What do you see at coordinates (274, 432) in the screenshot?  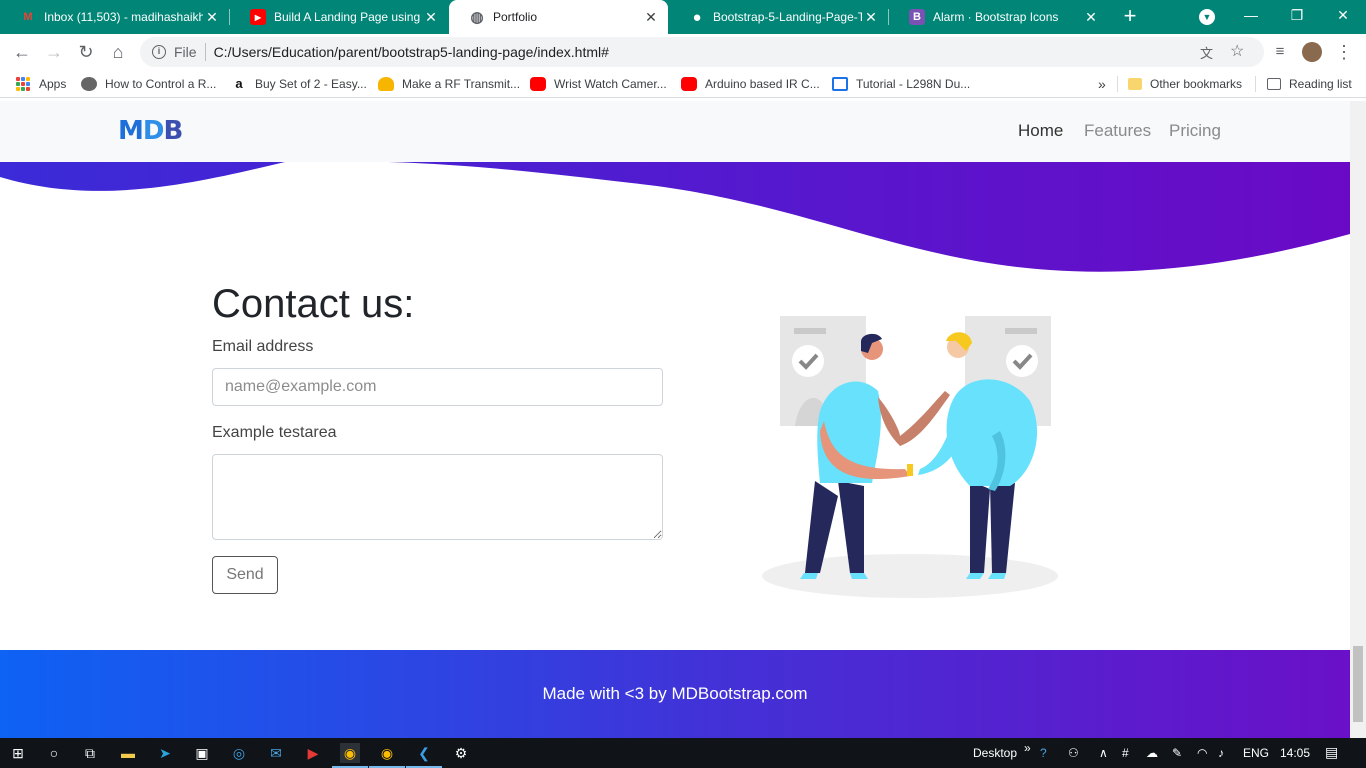 I see `textarea-label: Example testarea` at bounding box center [274, 432].